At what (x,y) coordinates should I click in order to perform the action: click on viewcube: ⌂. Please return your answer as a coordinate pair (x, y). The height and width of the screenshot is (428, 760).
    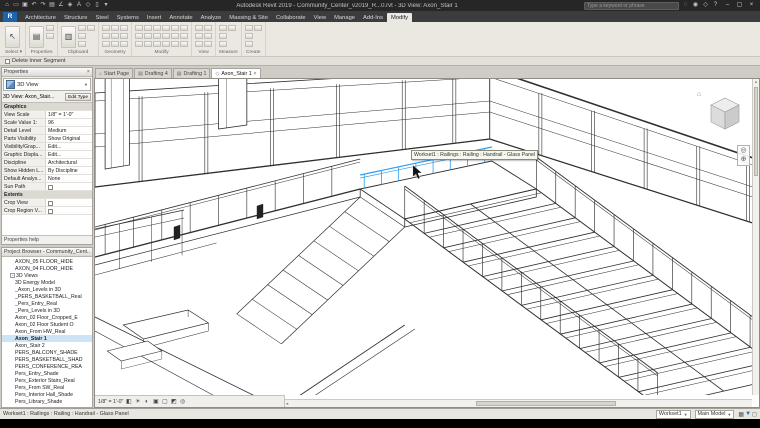
    Looking at the image, I should click on (720, 113).